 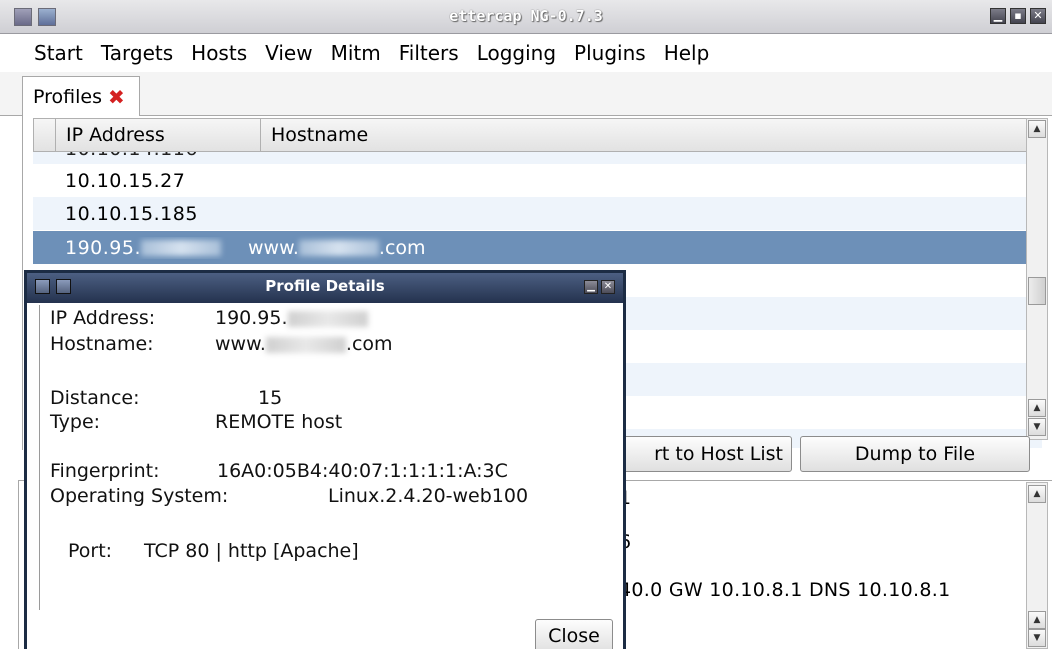 What do you see at coordinates (125, 180) in the screenshot?
I see `row-ip: 10.10.15.27` at bounding box center [125, 180].